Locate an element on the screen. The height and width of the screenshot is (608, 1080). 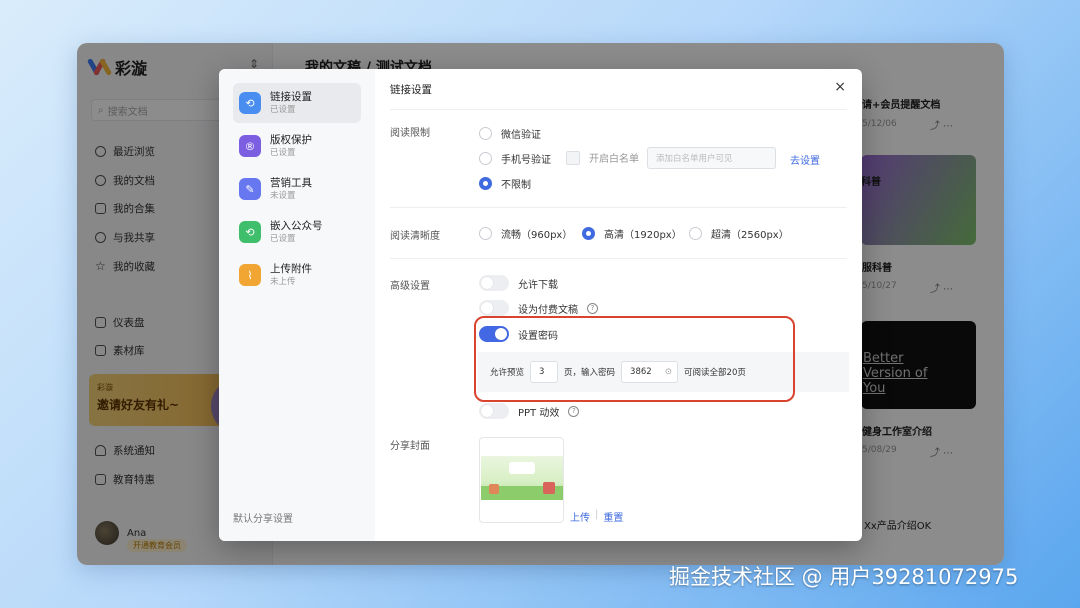
menu-item-embed-wechat: ⟲ 嵌入公众号 已设置 is located at coordinates (297, 232).